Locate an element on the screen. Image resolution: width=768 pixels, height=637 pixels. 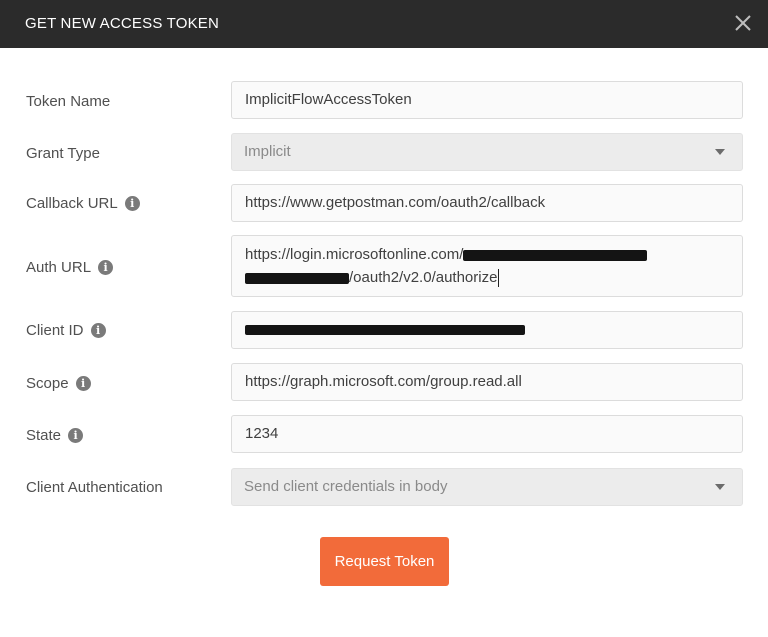
client-id-input is located at coordinates (487, 330).